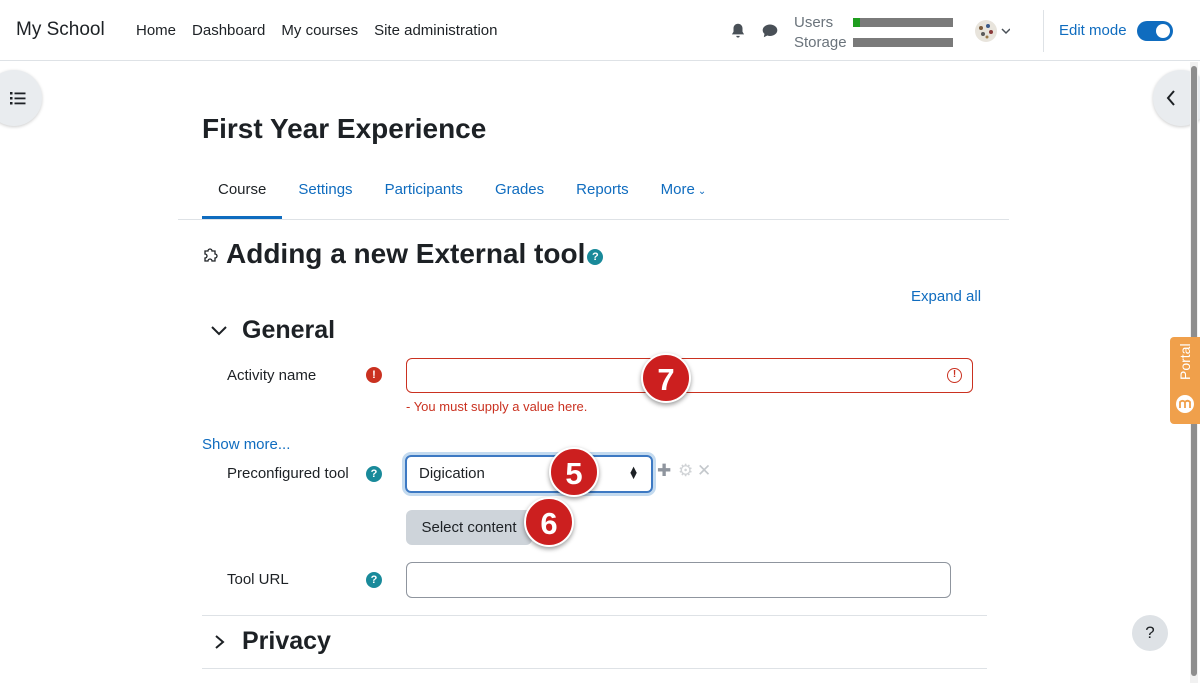 The width and height of the screenshot is (1200, 683). Describe the element at coordinates (406, 253) in the screenshot. I see `form-heading-text: Adding a new External tool` at that location.